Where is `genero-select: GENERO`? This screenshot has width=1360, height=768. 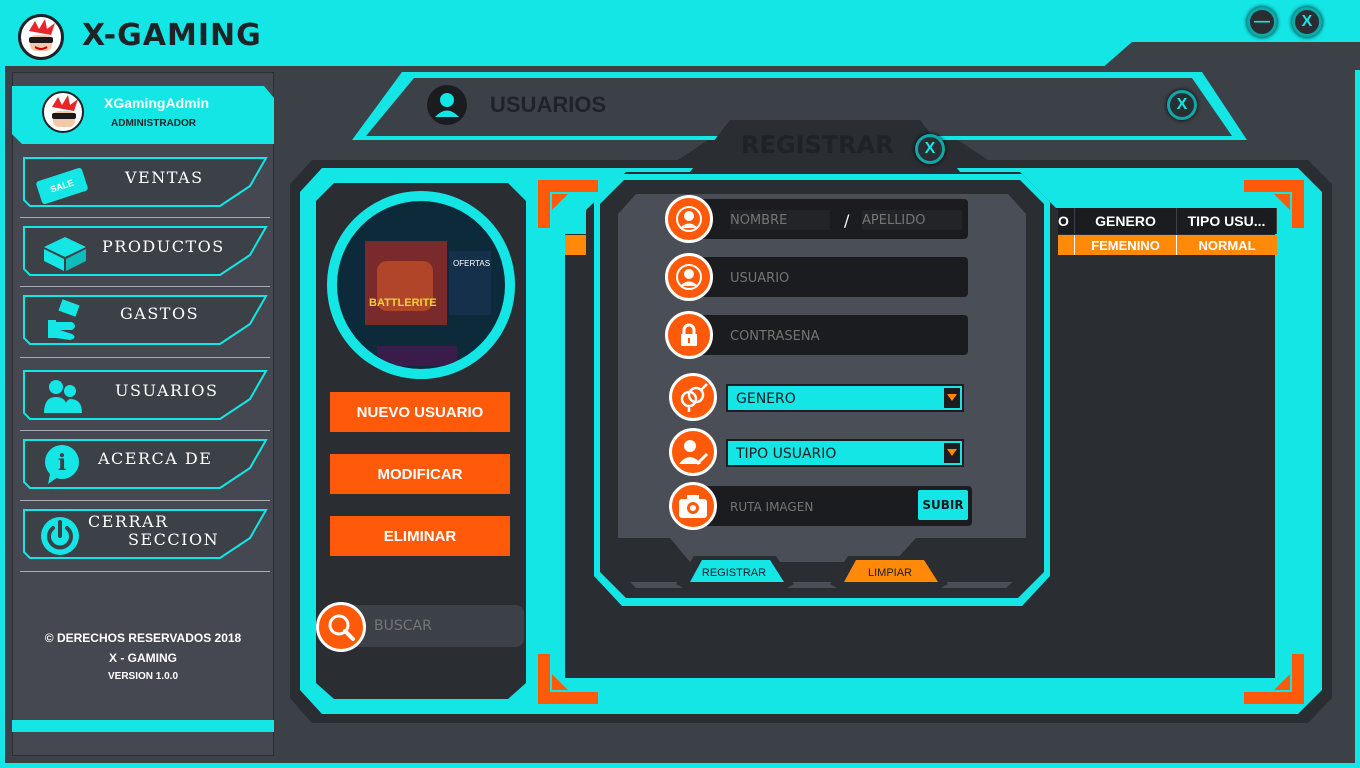 genero-select: GENERO is located at coordinates (845, 398).